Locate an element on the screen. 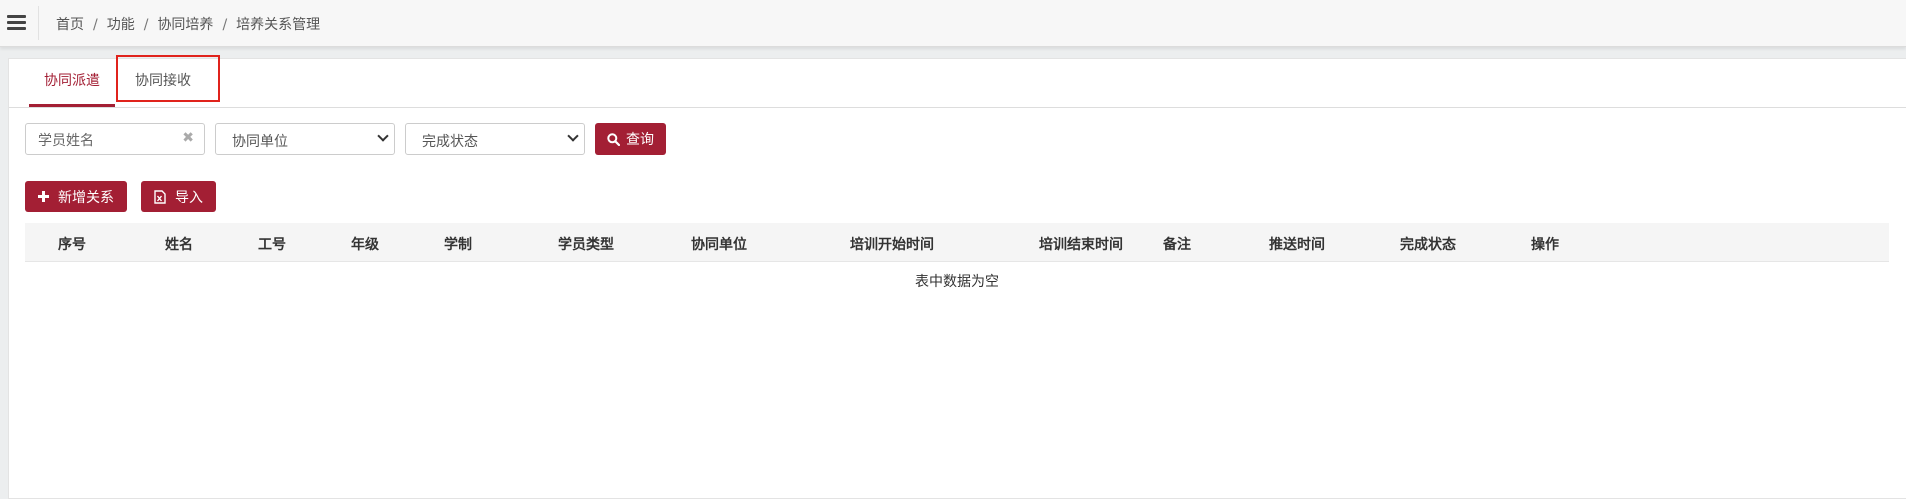 Image resolution: width=1906 pixels, height=499 pixels. tab-bar: 协同派遣 协同接收 is located at coordinates (957, 81).